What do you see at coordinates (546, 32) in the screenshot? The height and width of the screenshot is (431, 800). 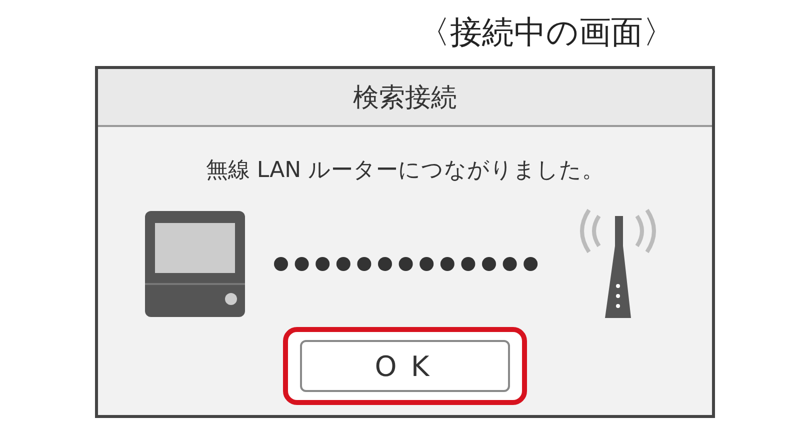 I see `screen-caption: 〈接続中の画面〉` at bounding box center [546, 32].